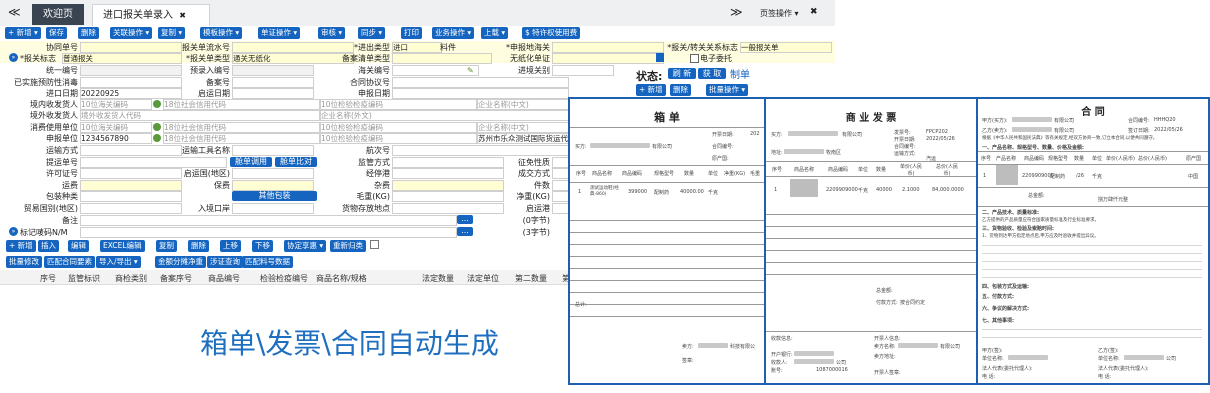  I want to click on list-excel-edit-button: EXCEL编辑, so click(122, 246).